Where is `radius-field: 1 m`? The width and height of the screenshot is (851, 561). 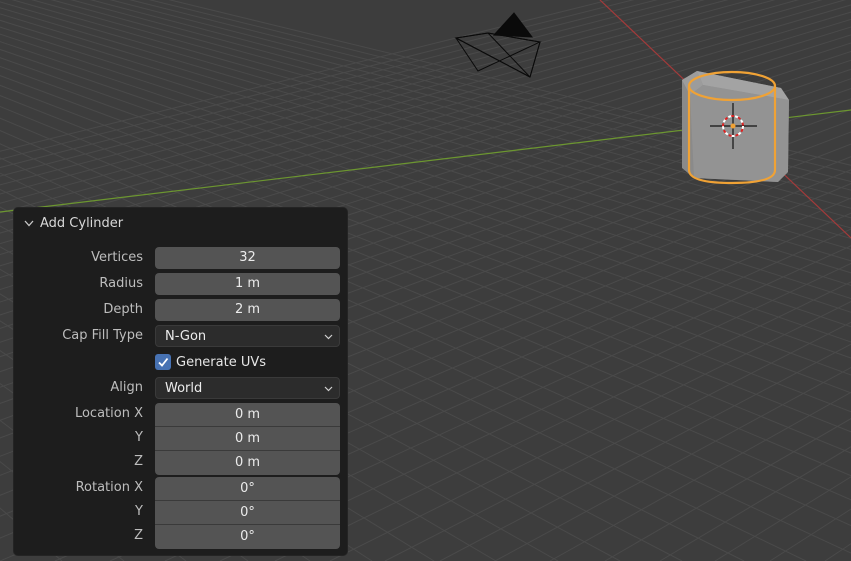
radius-field: 1 m is located at coordinates (247, 284).